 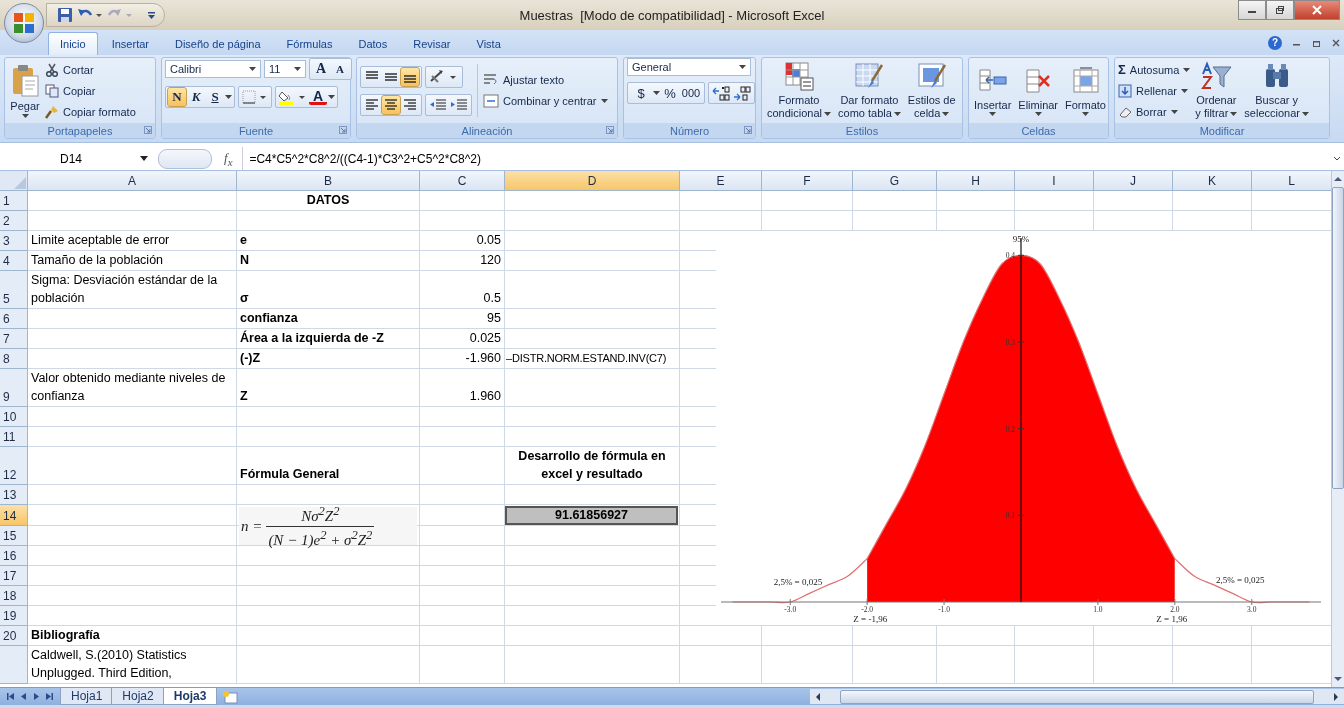 What do you see at coordinates (293, 97) in the screenshot?
I see `fill-color-icon` at bounding box center [293, 97].